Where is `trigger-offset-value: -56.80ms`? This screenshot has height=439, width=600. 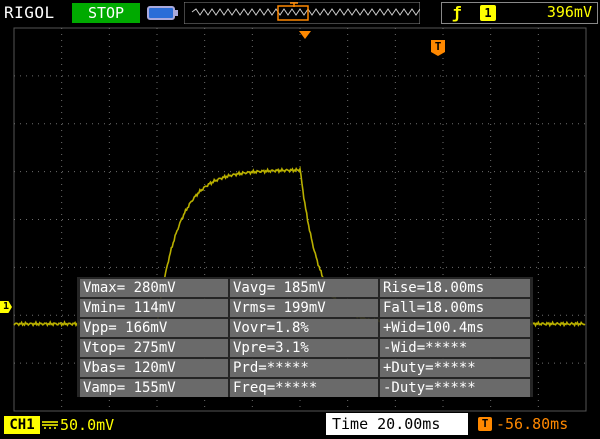
trigger-offset-value: -56.80ms is located at coordinates (532, 424).